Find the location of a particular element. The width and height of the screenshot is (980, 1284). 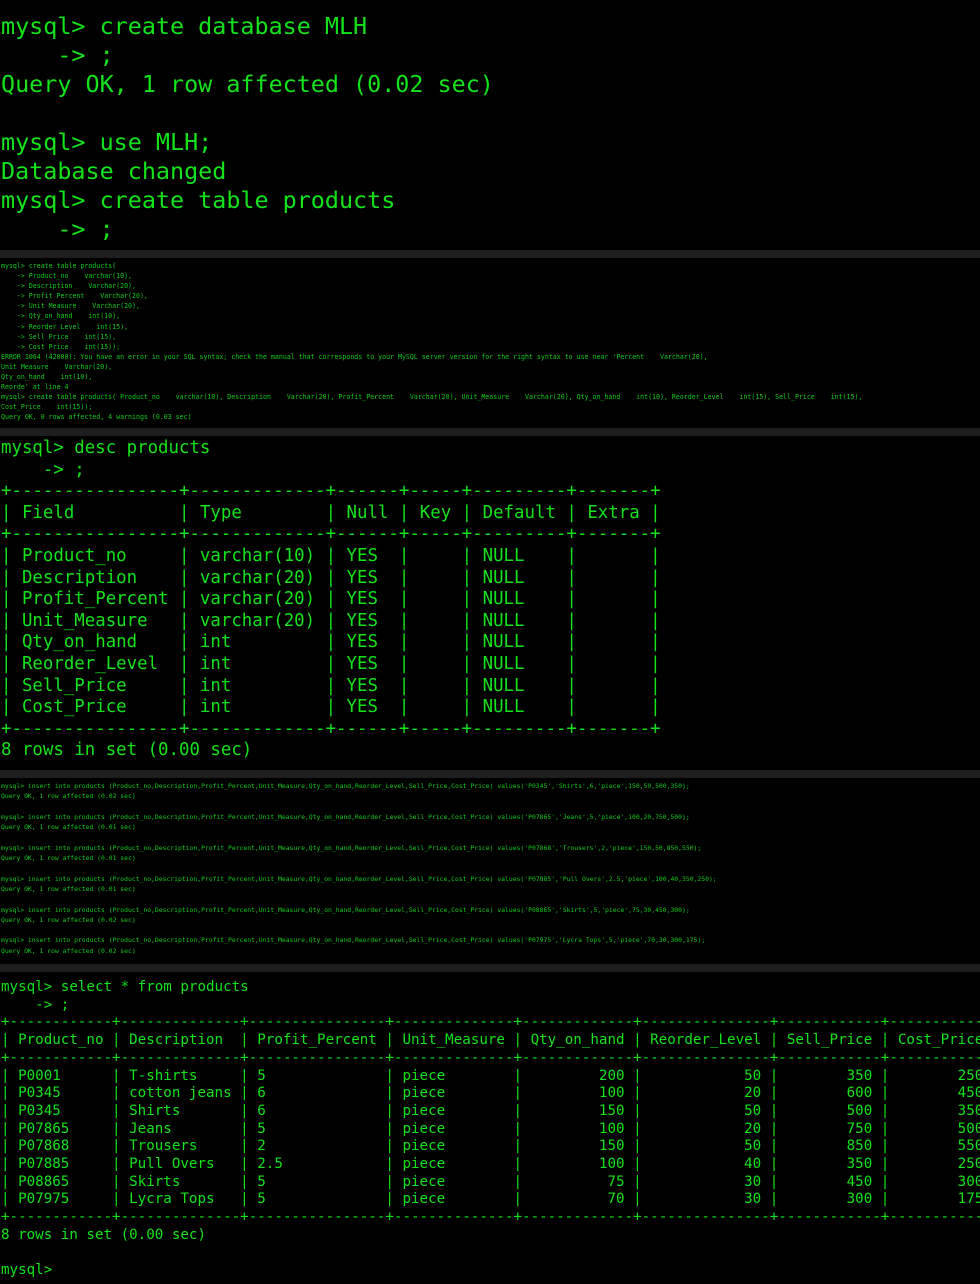

terminal-line: | Cost_Price | int | YES | | NULL | | is located at coordinates (331, 707).